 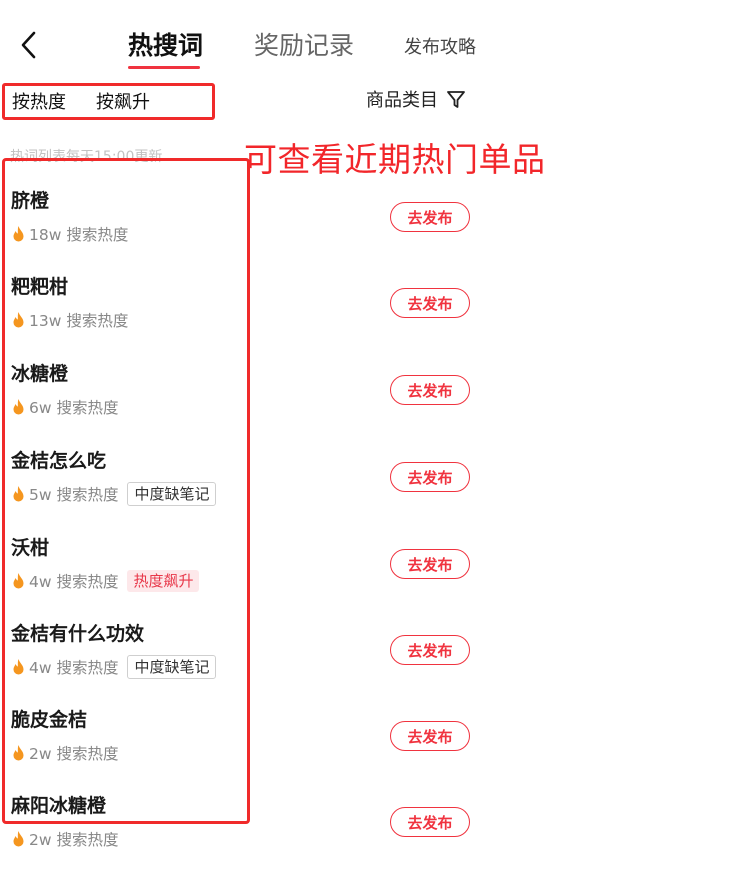 What do you see at coordinates (366, 576) in the screenshot?
I see `list-item: 沃柑 4w 搜索热度 热度飙升 去发布` at bounding box center [366, 576].